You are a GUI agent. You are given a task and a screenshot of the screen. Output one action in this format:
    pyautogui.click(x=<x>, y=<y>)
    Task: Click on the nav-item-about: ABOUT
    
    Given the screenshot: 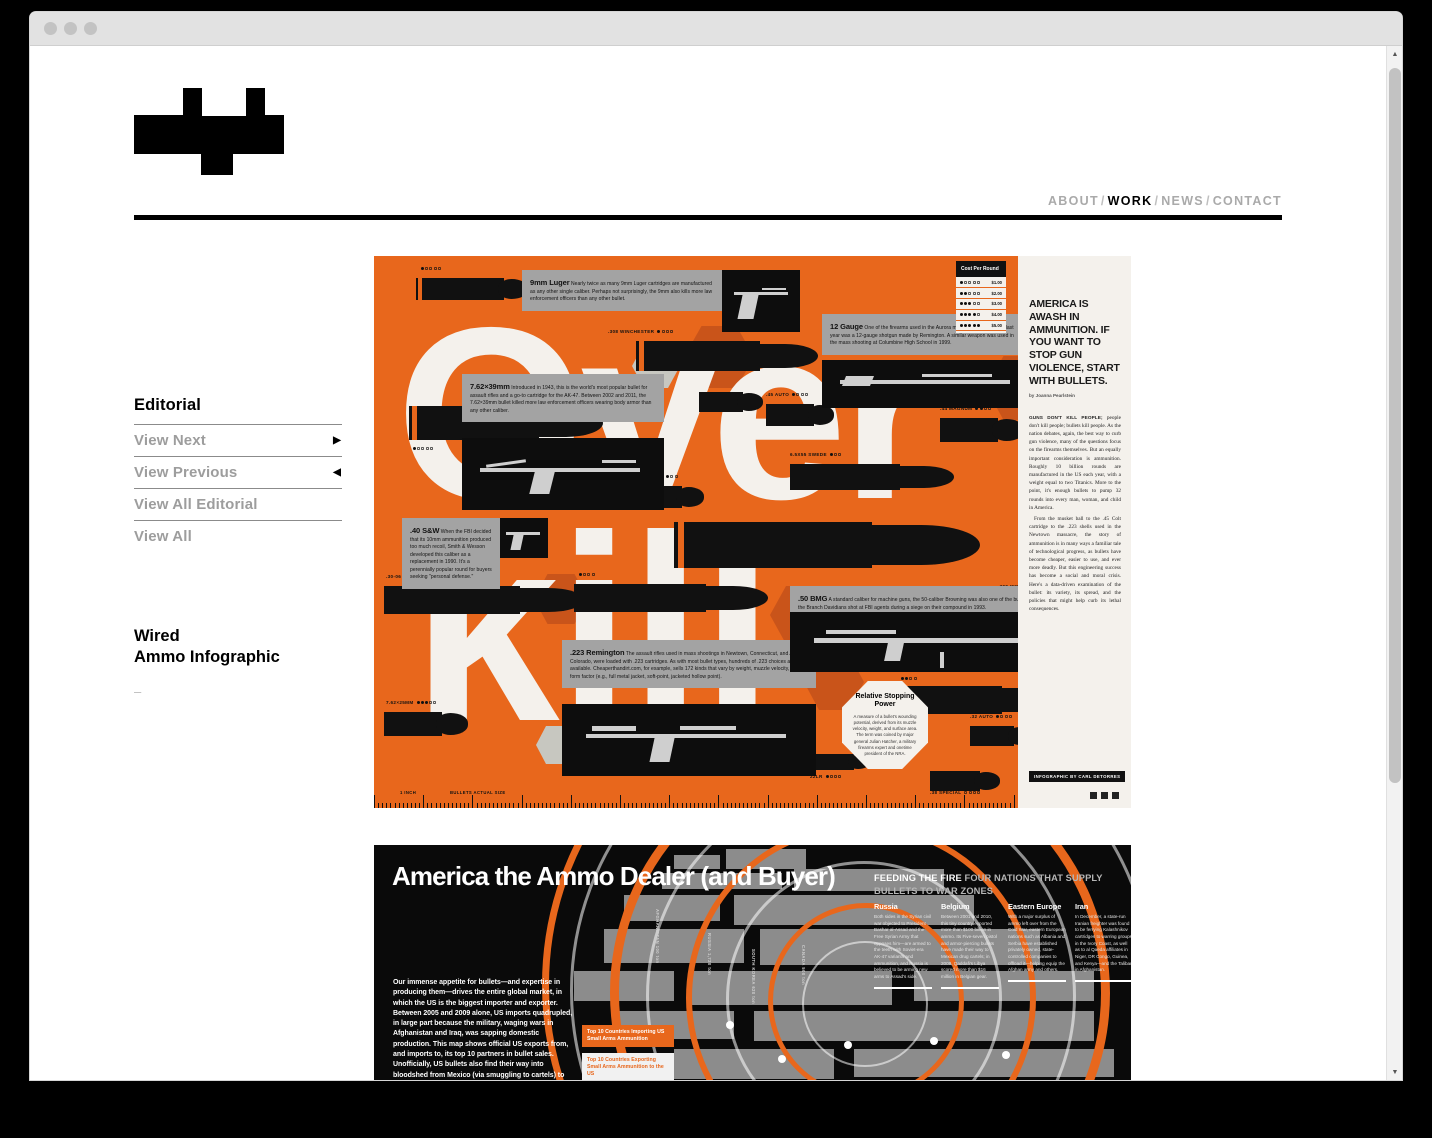 What is the action you would take?
    pyautogui.click(x=1073, y=201)
    